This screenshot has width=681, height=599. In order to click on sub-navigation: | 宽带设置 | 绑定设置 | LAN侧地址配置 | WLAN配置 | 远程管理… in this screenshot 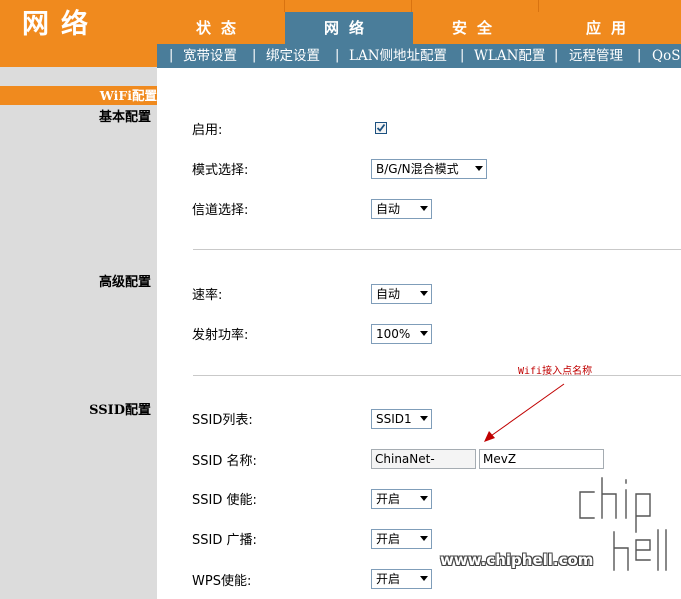, I will do `click(419, 56)`.